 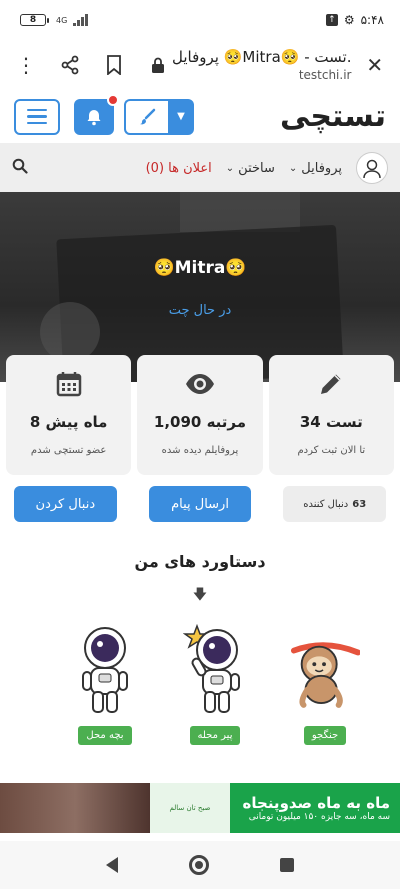 I want to click on stat-label: عضو تستچی شدم, so click(x=68, y=450).